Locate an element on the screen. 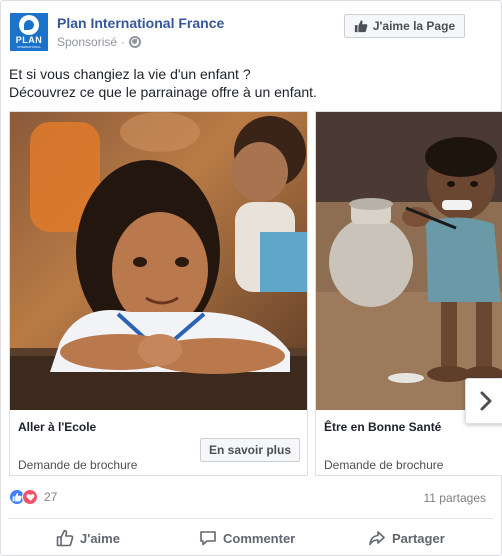 The width and height of the screenshot is (502, 556). like-page-label: J'aime la Page is located at coordinates (414, 26).